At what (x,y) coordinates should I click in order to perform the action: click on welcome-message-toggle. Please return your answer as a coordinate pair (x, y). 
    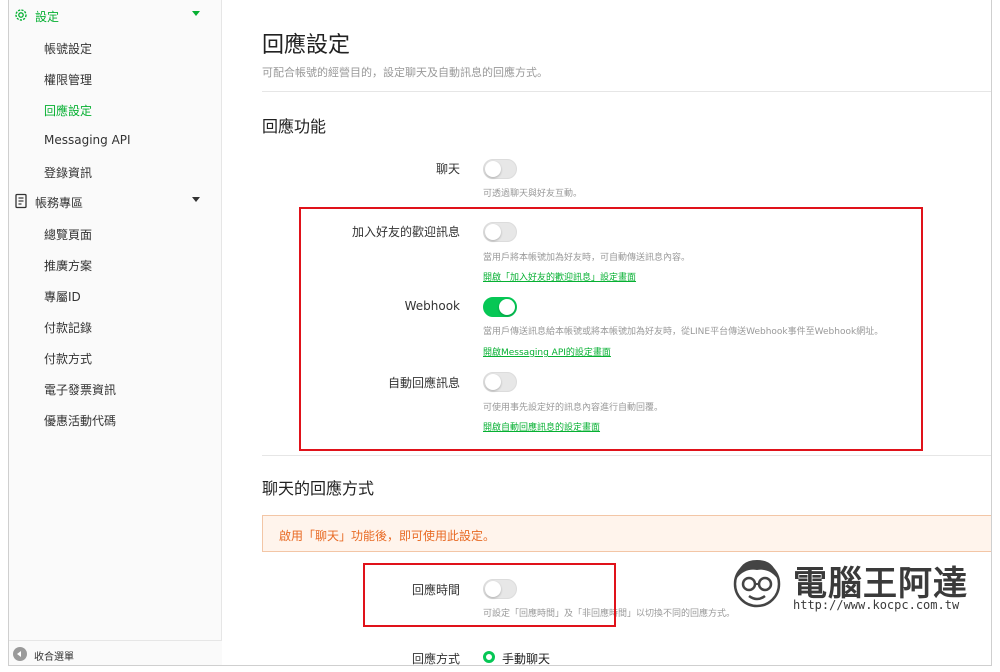
    Looking at the image, I should click on (500, 232).